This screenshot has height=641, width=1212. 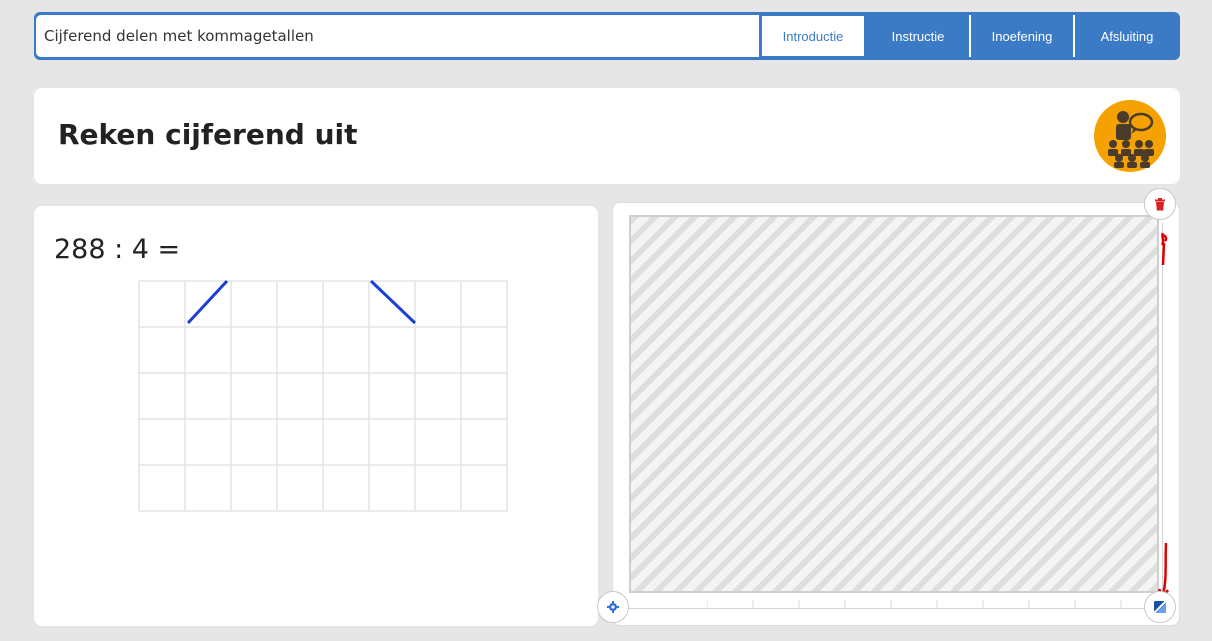 I want to click on page-title: Reken cijferend uit, so click(x=208, y=134).